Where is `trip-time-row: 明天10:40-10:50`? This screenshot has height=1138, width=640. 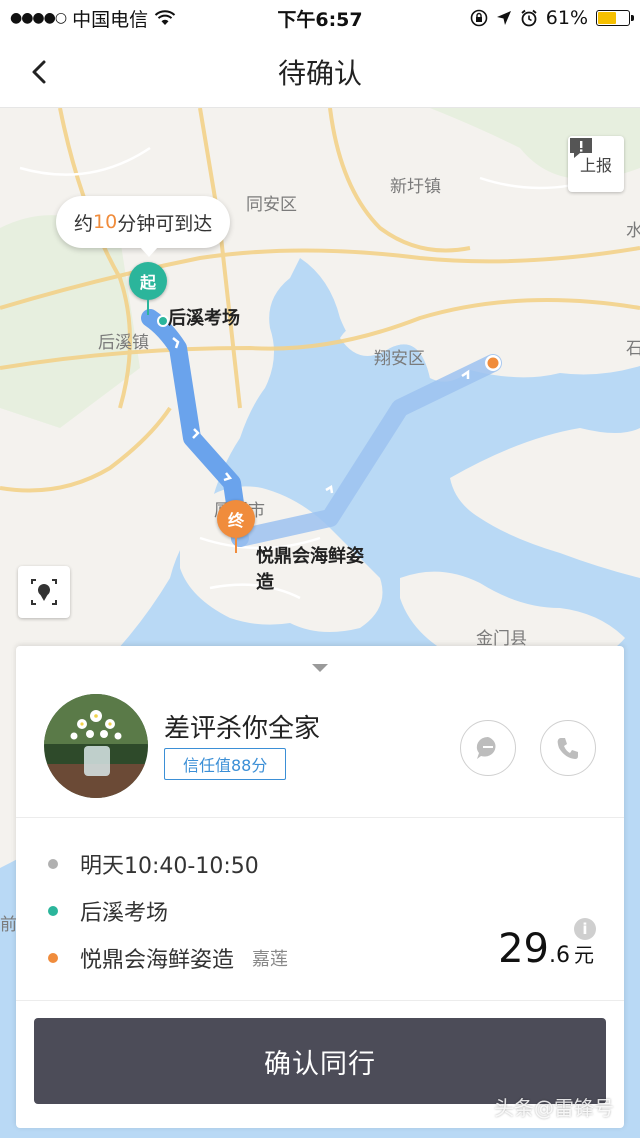
trip-time-row: 明天10:40-10:50 is located at coordinates (153, 864).